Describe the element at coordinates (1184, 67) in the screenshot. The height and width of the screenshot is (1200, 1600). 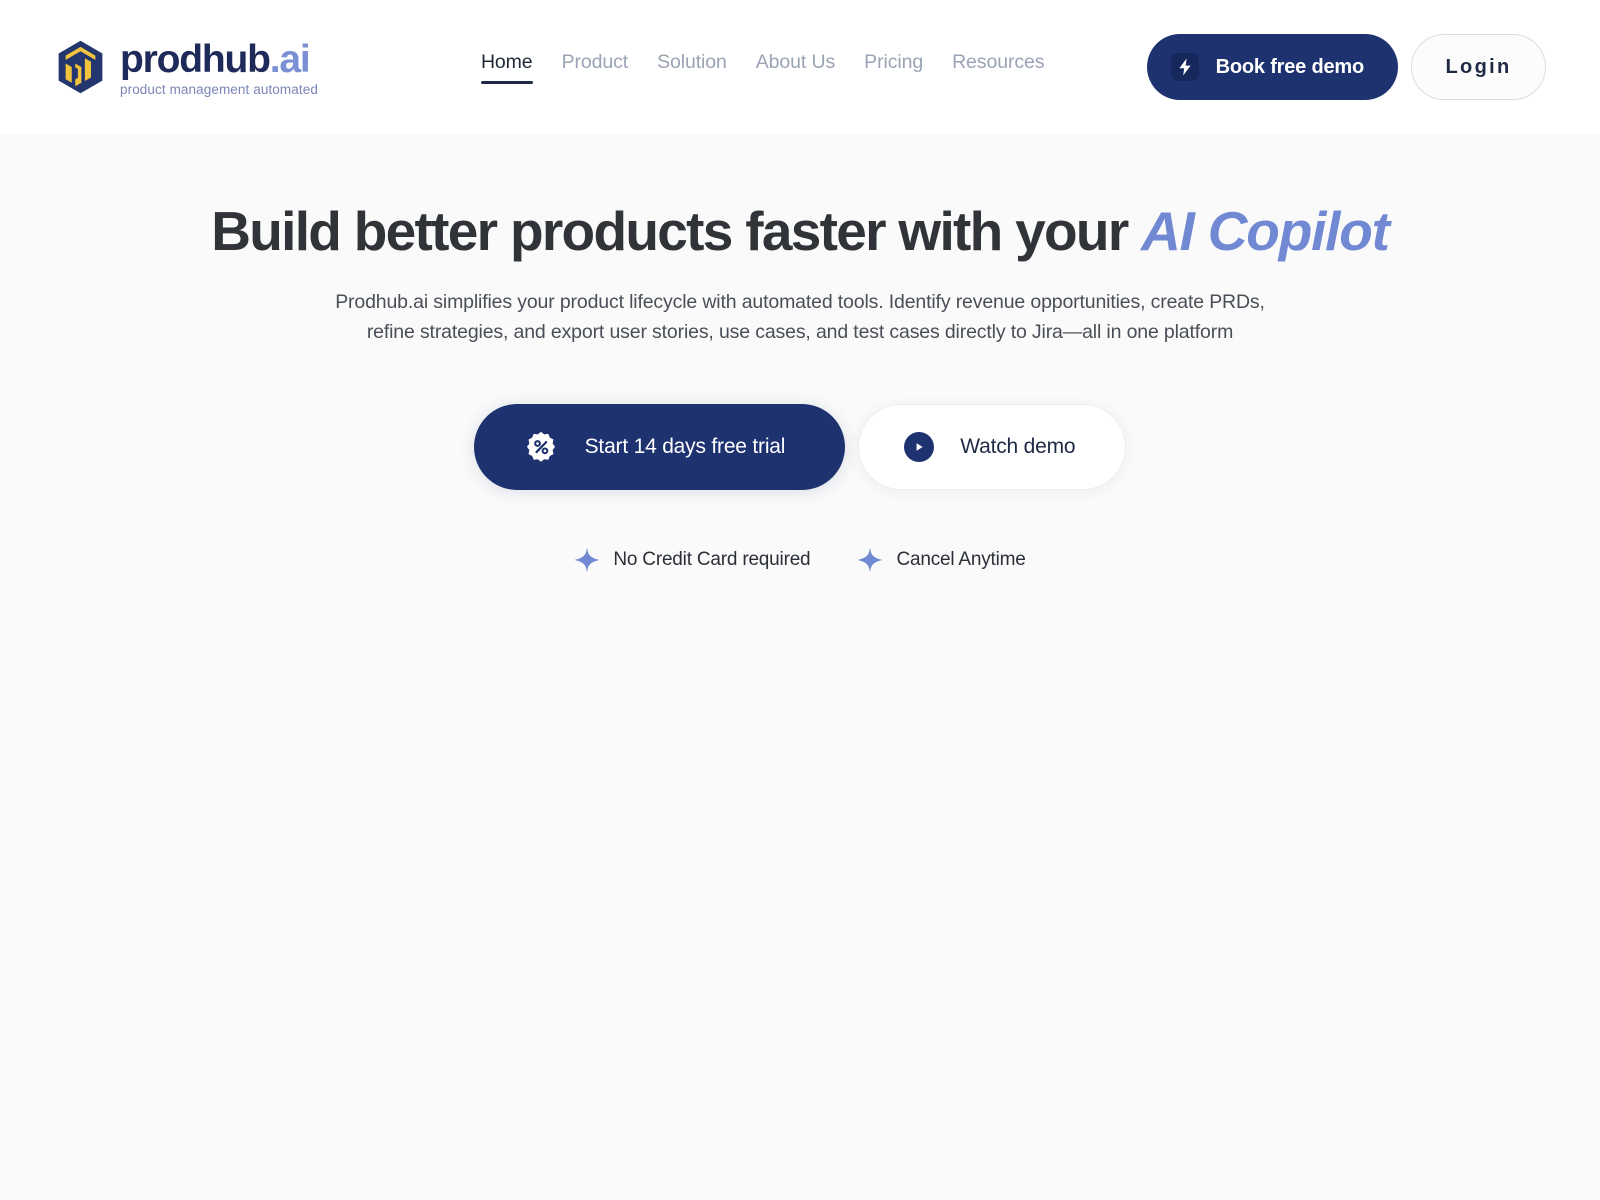
I see `lightning-bolt-icon` at that location.